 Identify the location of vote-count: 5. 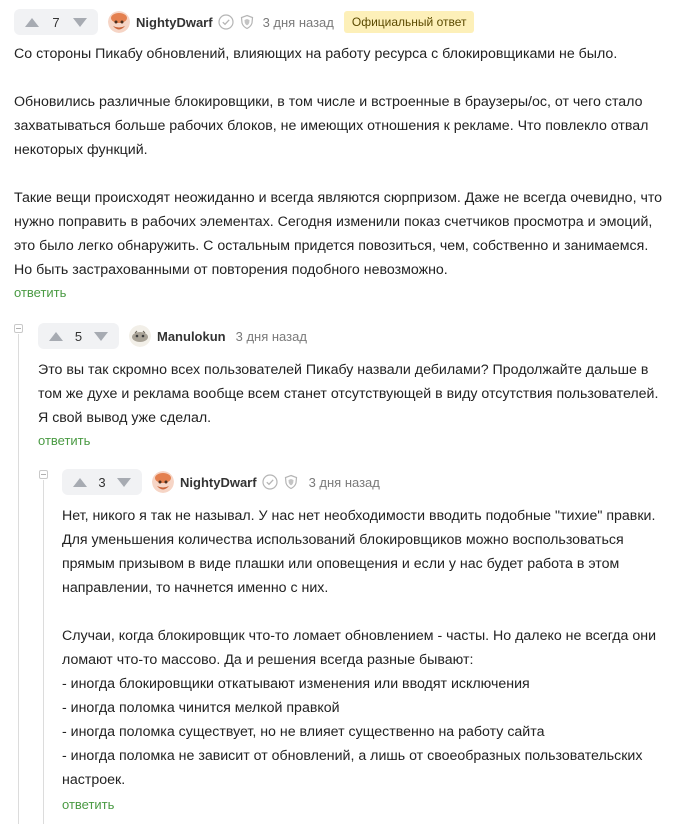
(78, 336).